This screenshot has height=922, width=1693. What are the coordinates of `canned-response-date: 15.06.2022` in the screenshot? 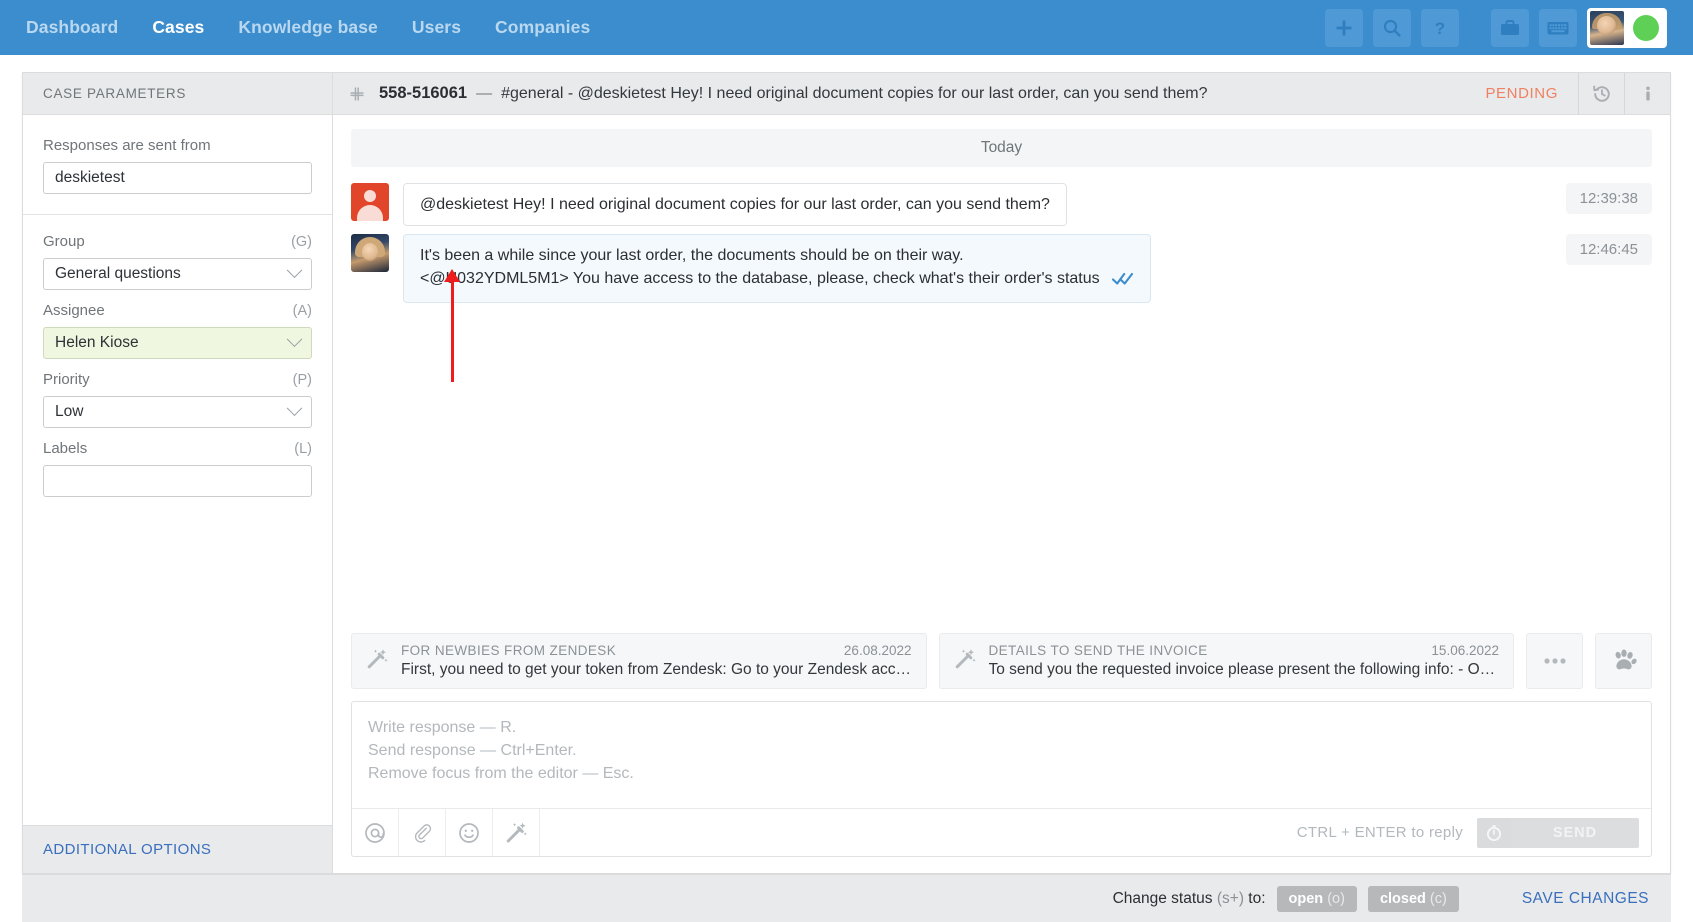 It's located at (1465, 650).